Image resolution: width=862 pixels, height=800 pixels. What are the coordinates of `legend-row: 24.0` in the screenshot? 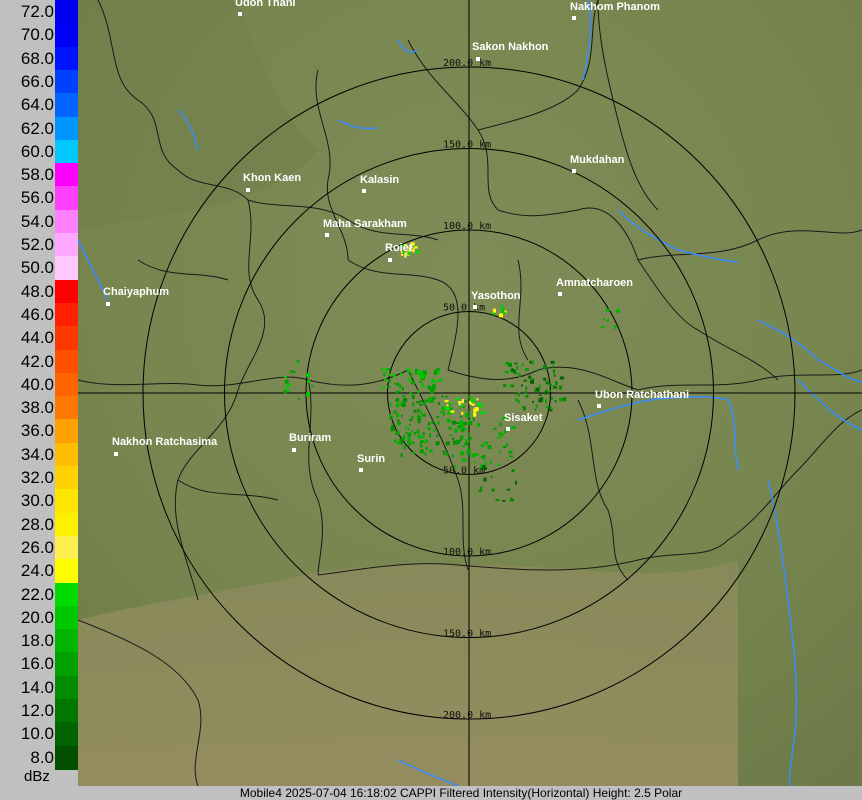 It's located at (39, 571).